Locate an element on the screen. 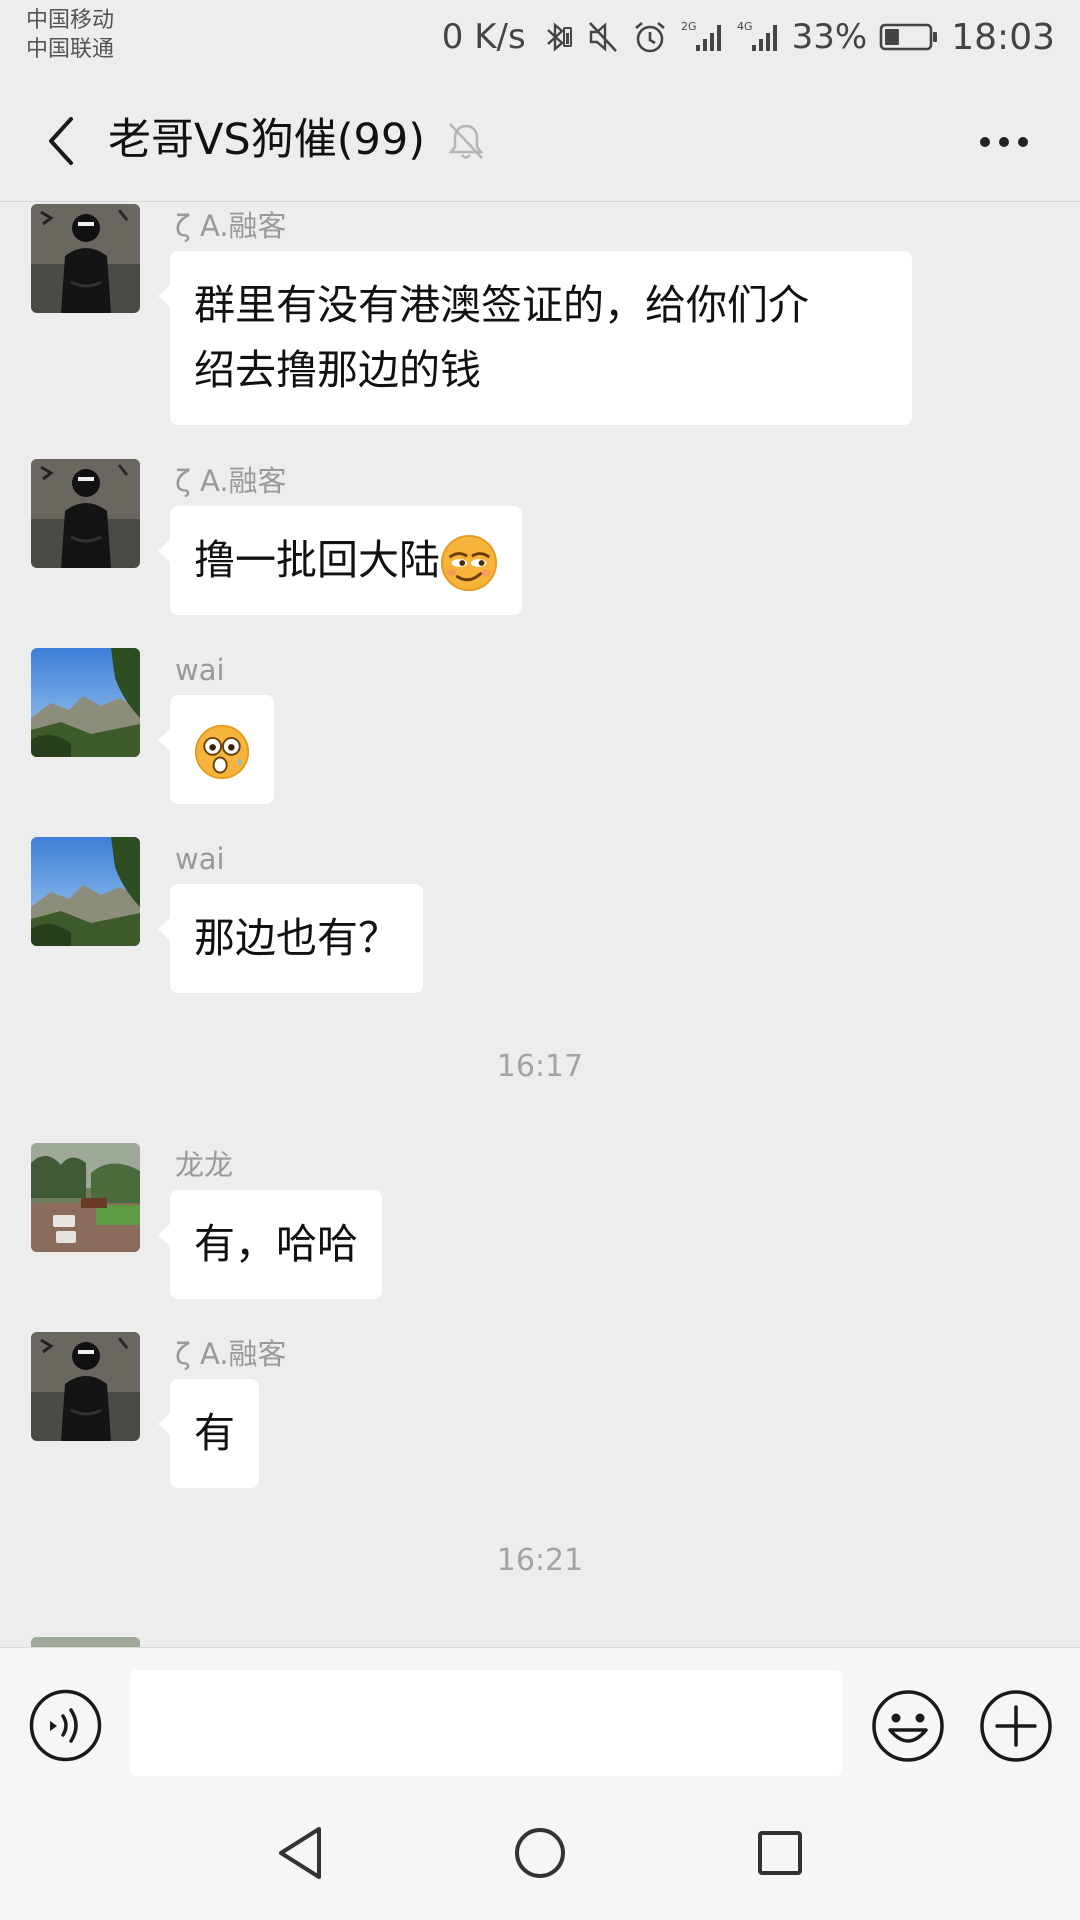 The height and width of the screenshot is (1920, 1080). message-input is located at coordinates (486, 1723).